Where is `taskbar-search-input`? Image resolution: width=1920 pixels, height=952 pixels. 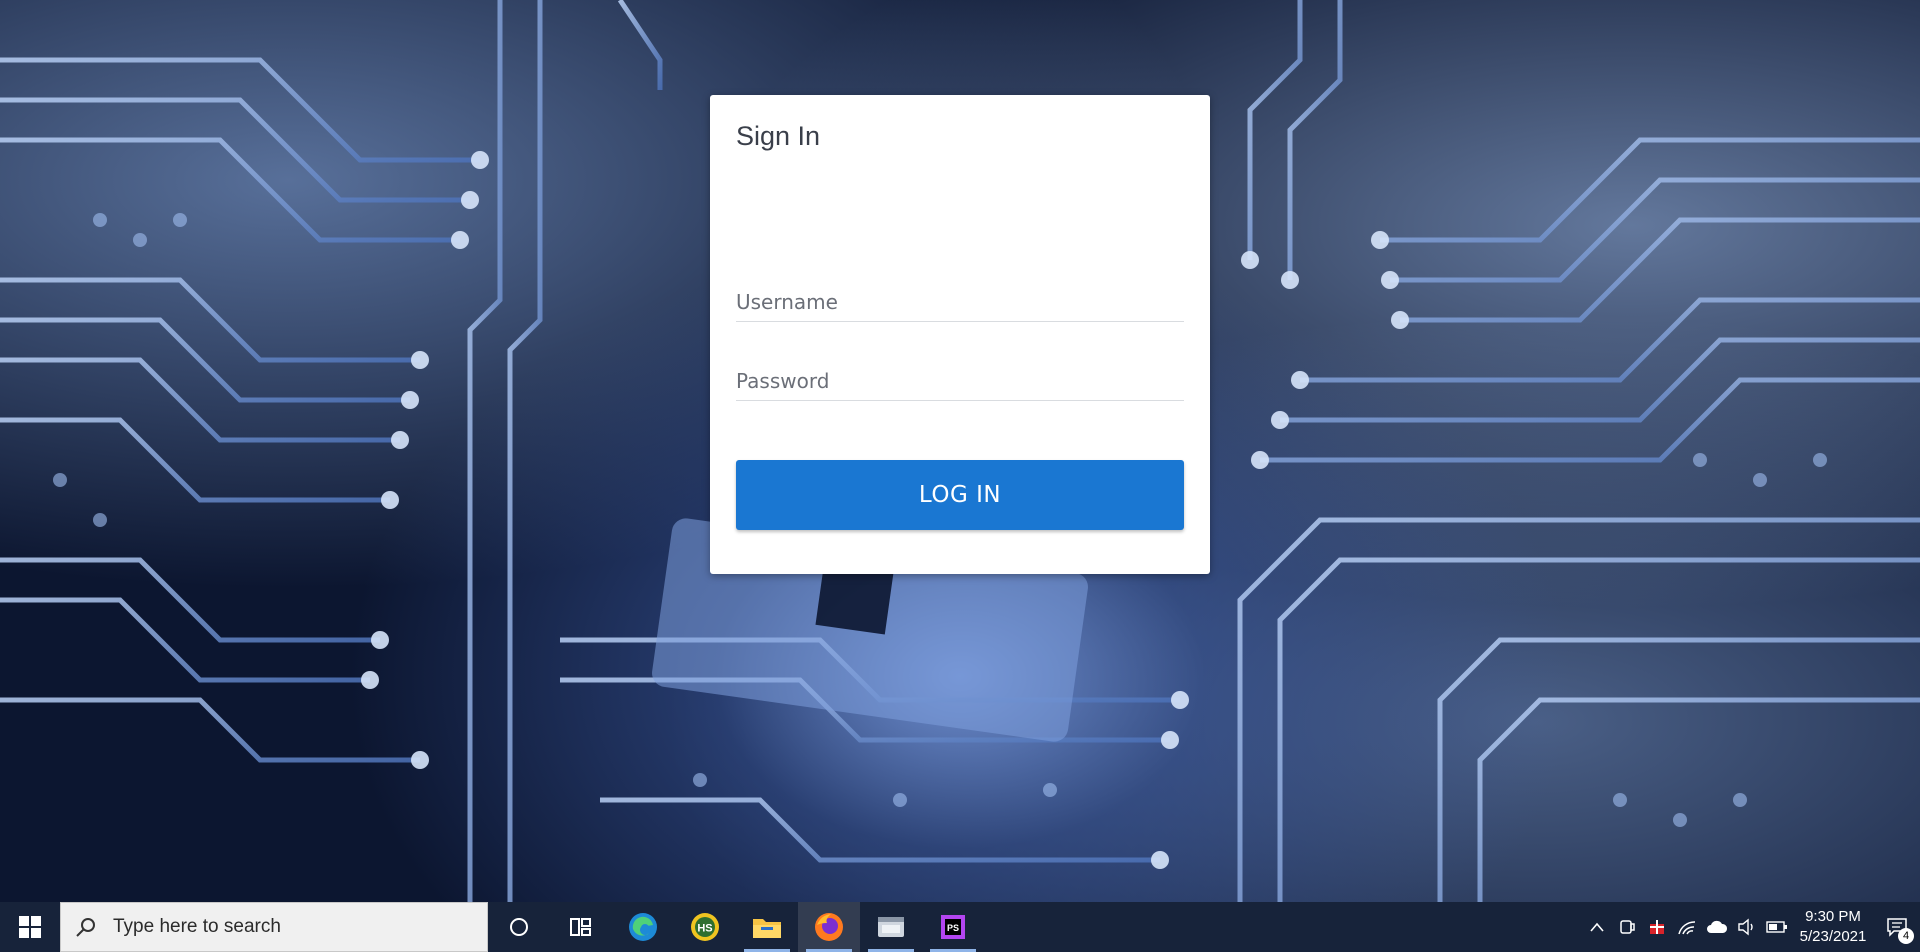 taskbar-search-input is located at coordinates (293, 927).